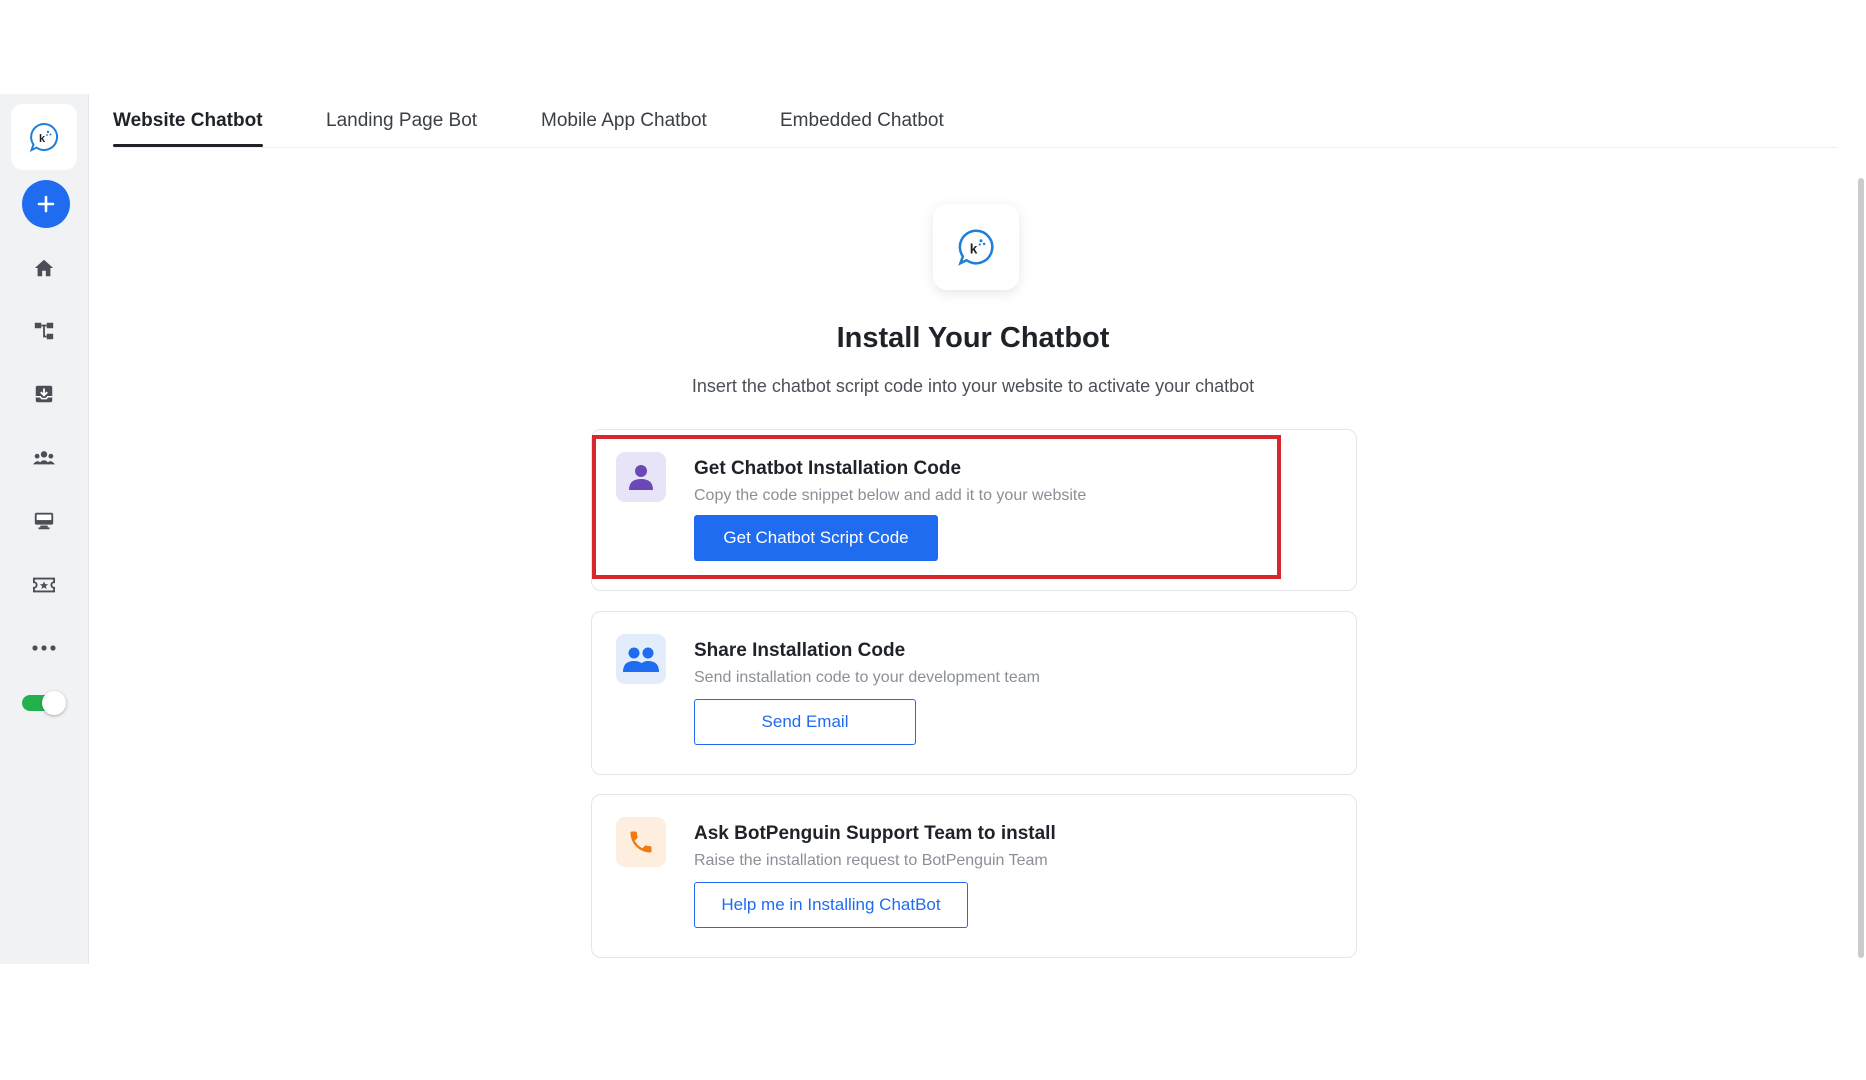  I want to click on hero-chatbot-logo: k, so click(976, 247).